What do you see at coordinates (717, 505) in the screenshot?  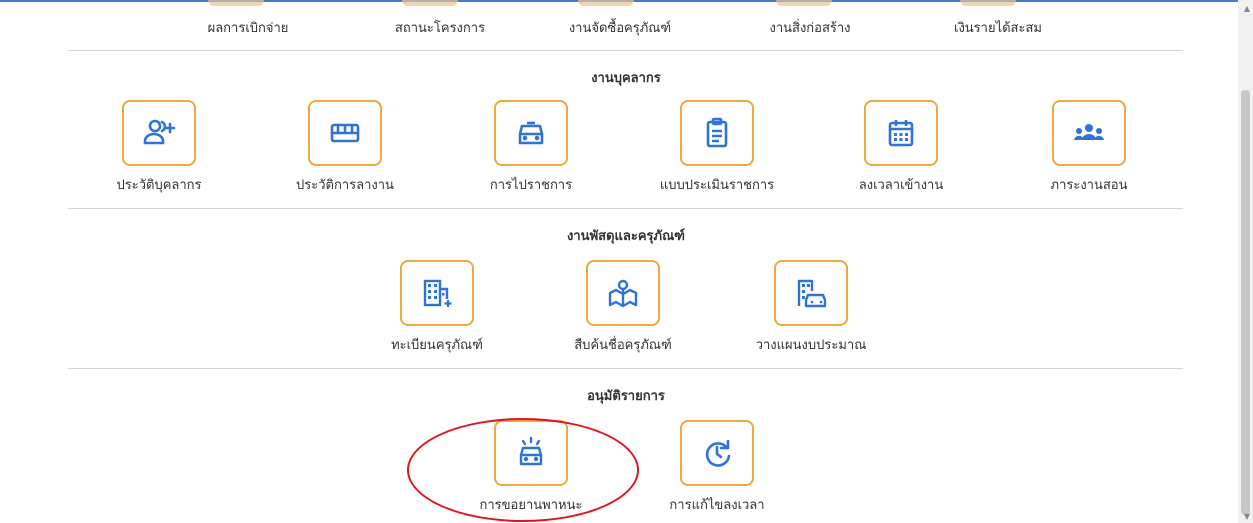 I see `time-correction-label: การแก้ไขลงเวลา` at bounding box center [717, 505].